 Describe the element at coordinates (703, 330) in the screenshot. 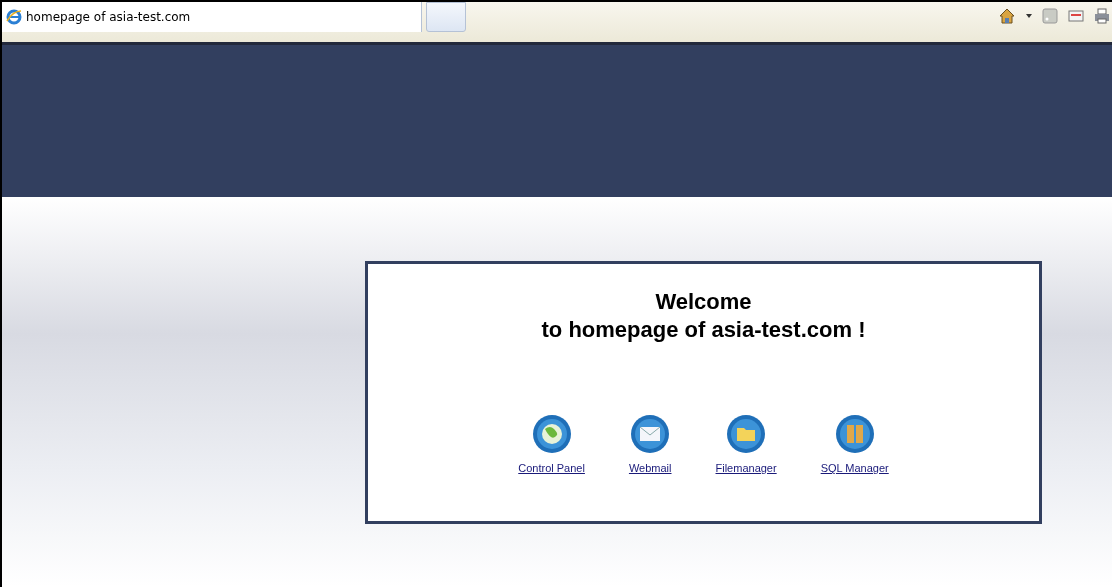

I see `welcome-subheading: to homepage of asia-test.com !` at that location.